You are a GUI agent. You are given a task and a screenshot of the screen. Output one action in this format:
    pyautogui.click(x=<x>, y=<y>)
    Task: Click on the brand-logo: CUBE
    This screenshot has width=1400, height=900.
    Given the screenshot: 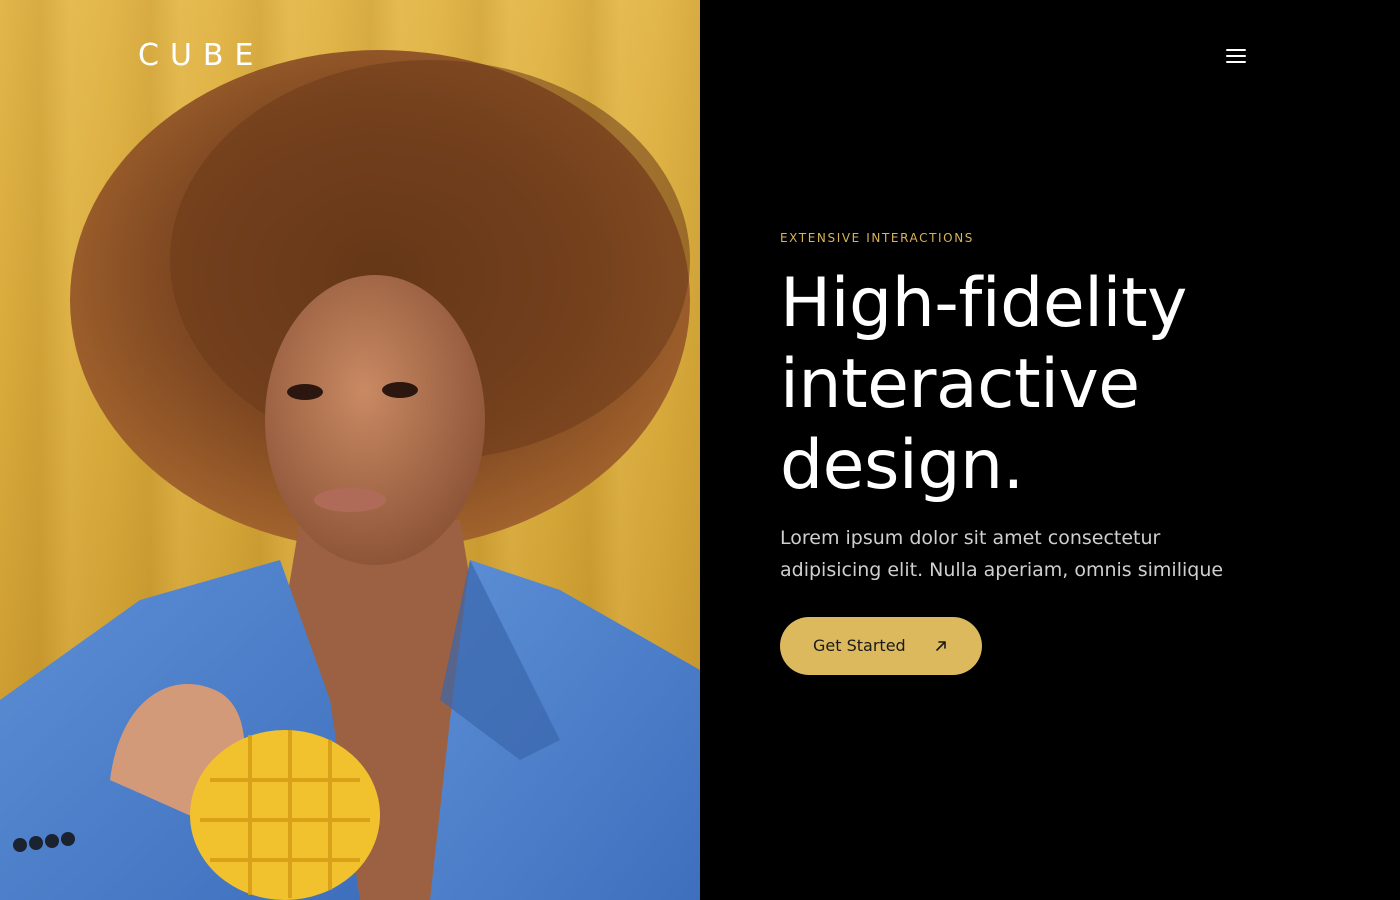 What is the action you would take?
    pyautogui.click(x=201, y=55)
    